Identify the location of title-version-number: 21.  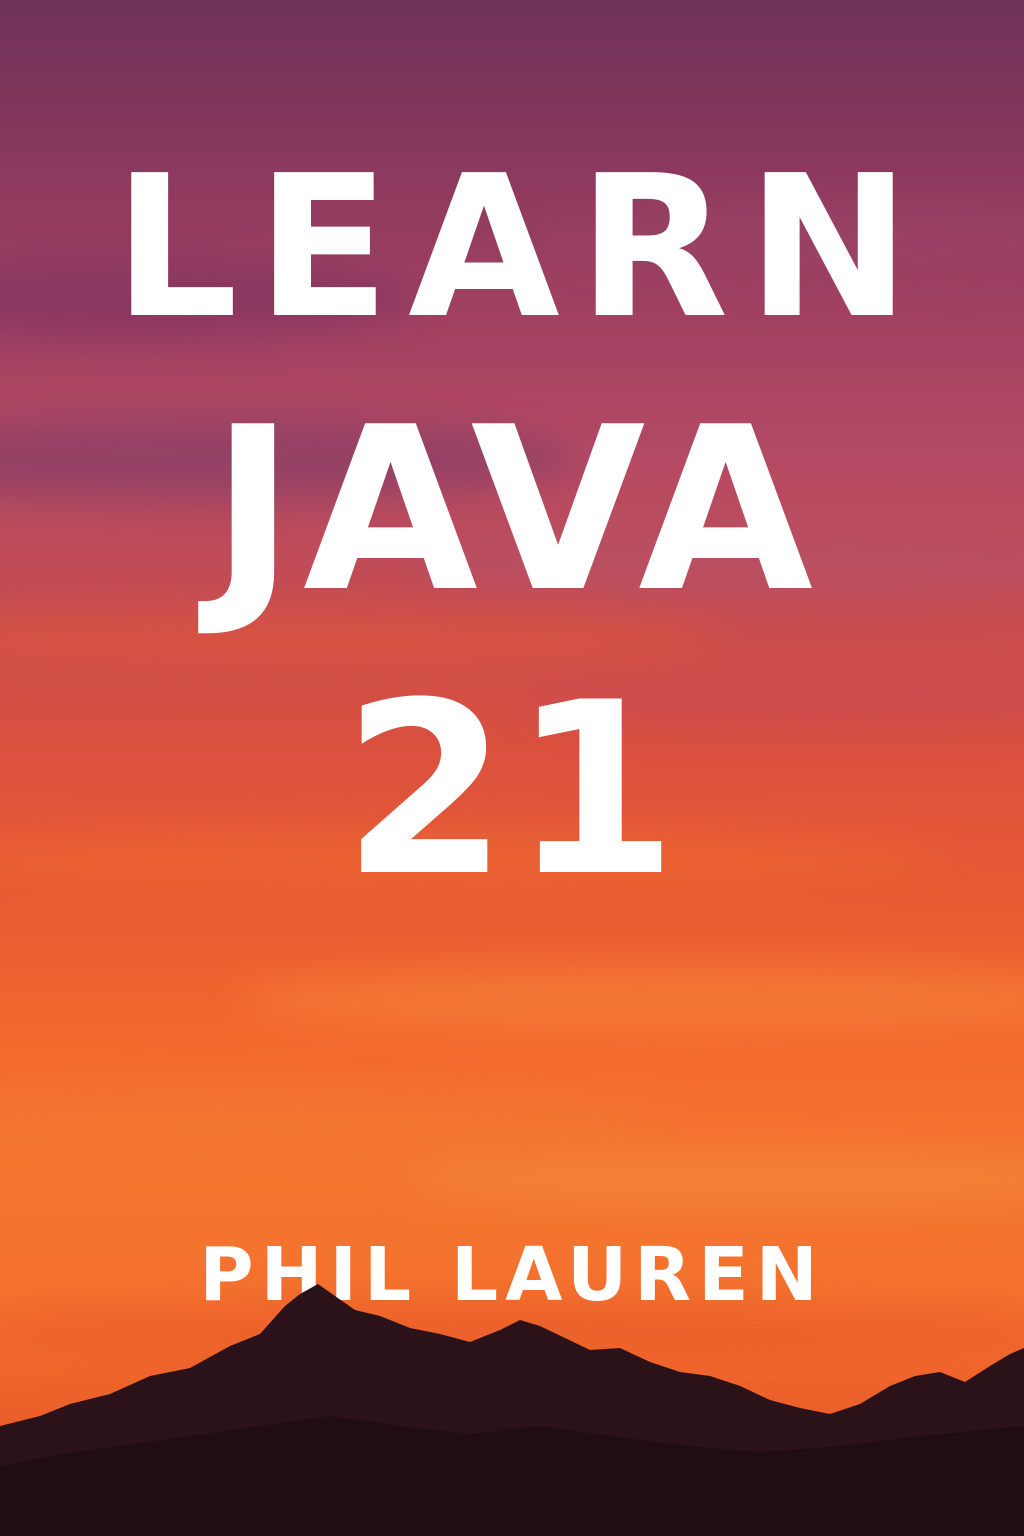
(512, 790).